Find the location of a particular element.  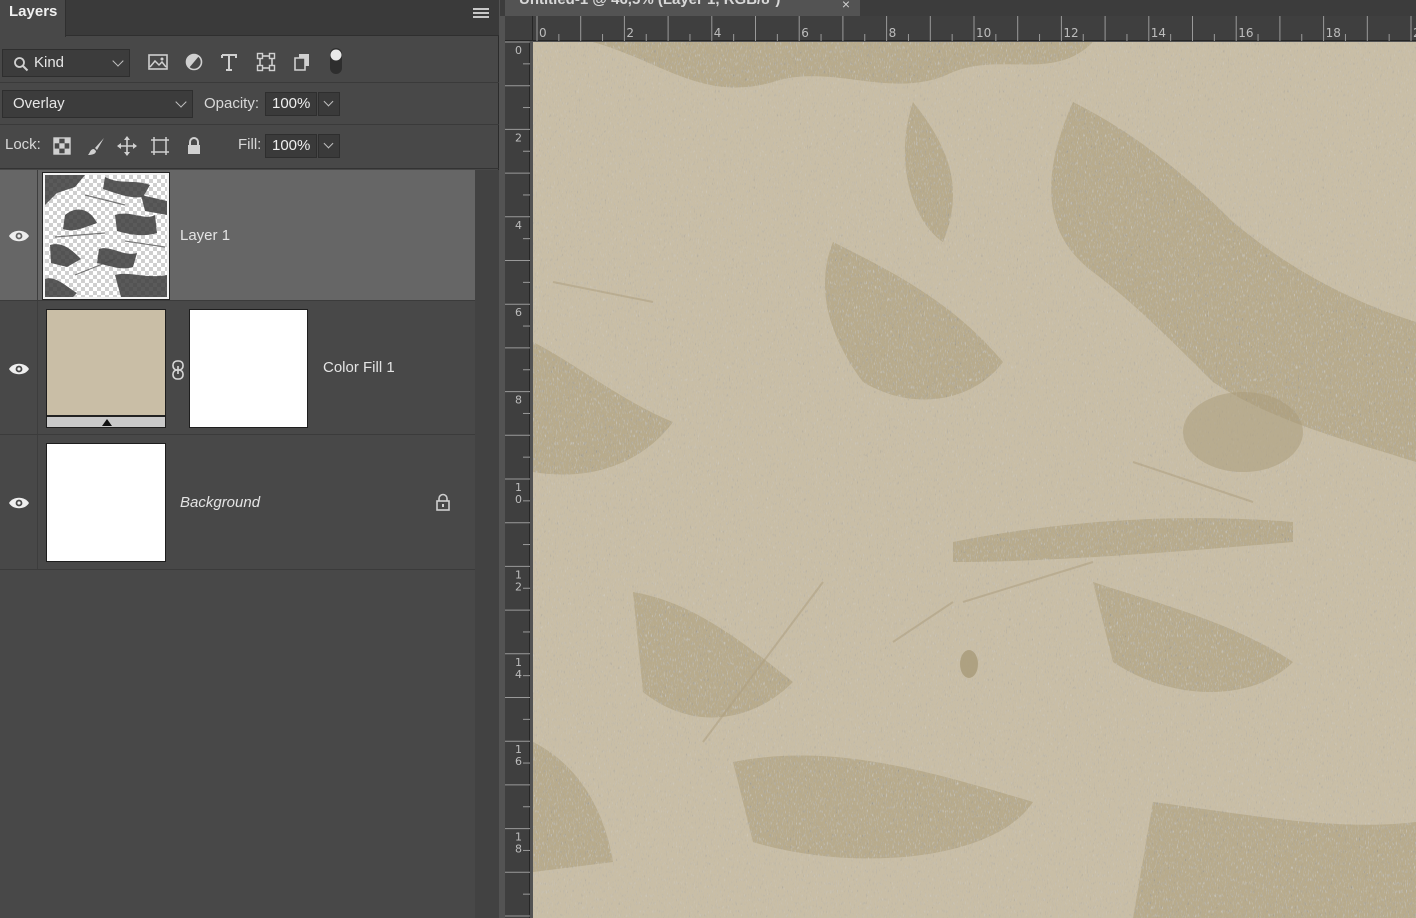

vertical-ruler-ticks: 024681012141618 is located at coordinates (517, 479).